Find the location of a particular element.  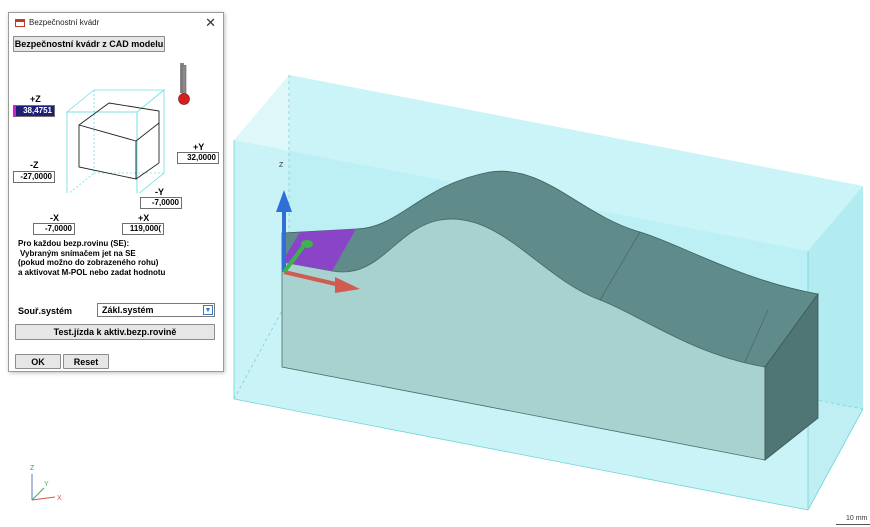

cad-model-button: Bezpečnostní kvádr z CAD modelu is located at coordinates (89, 44).